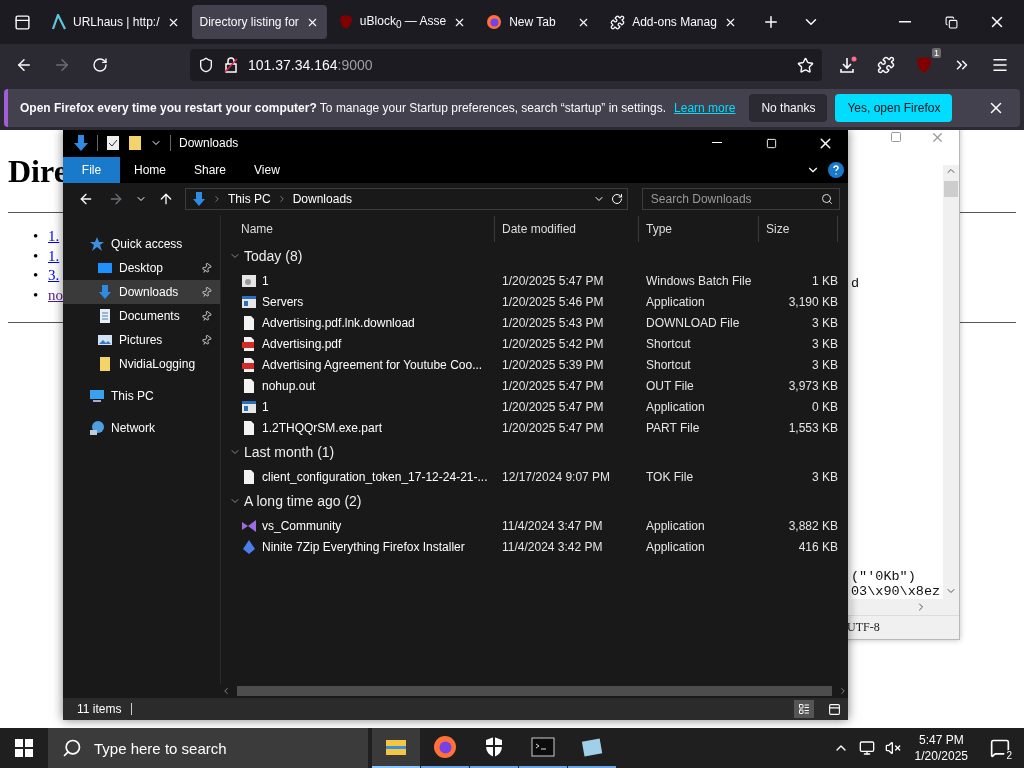  I want to click on breadcrumb-item: This PC, so click(249, 199).